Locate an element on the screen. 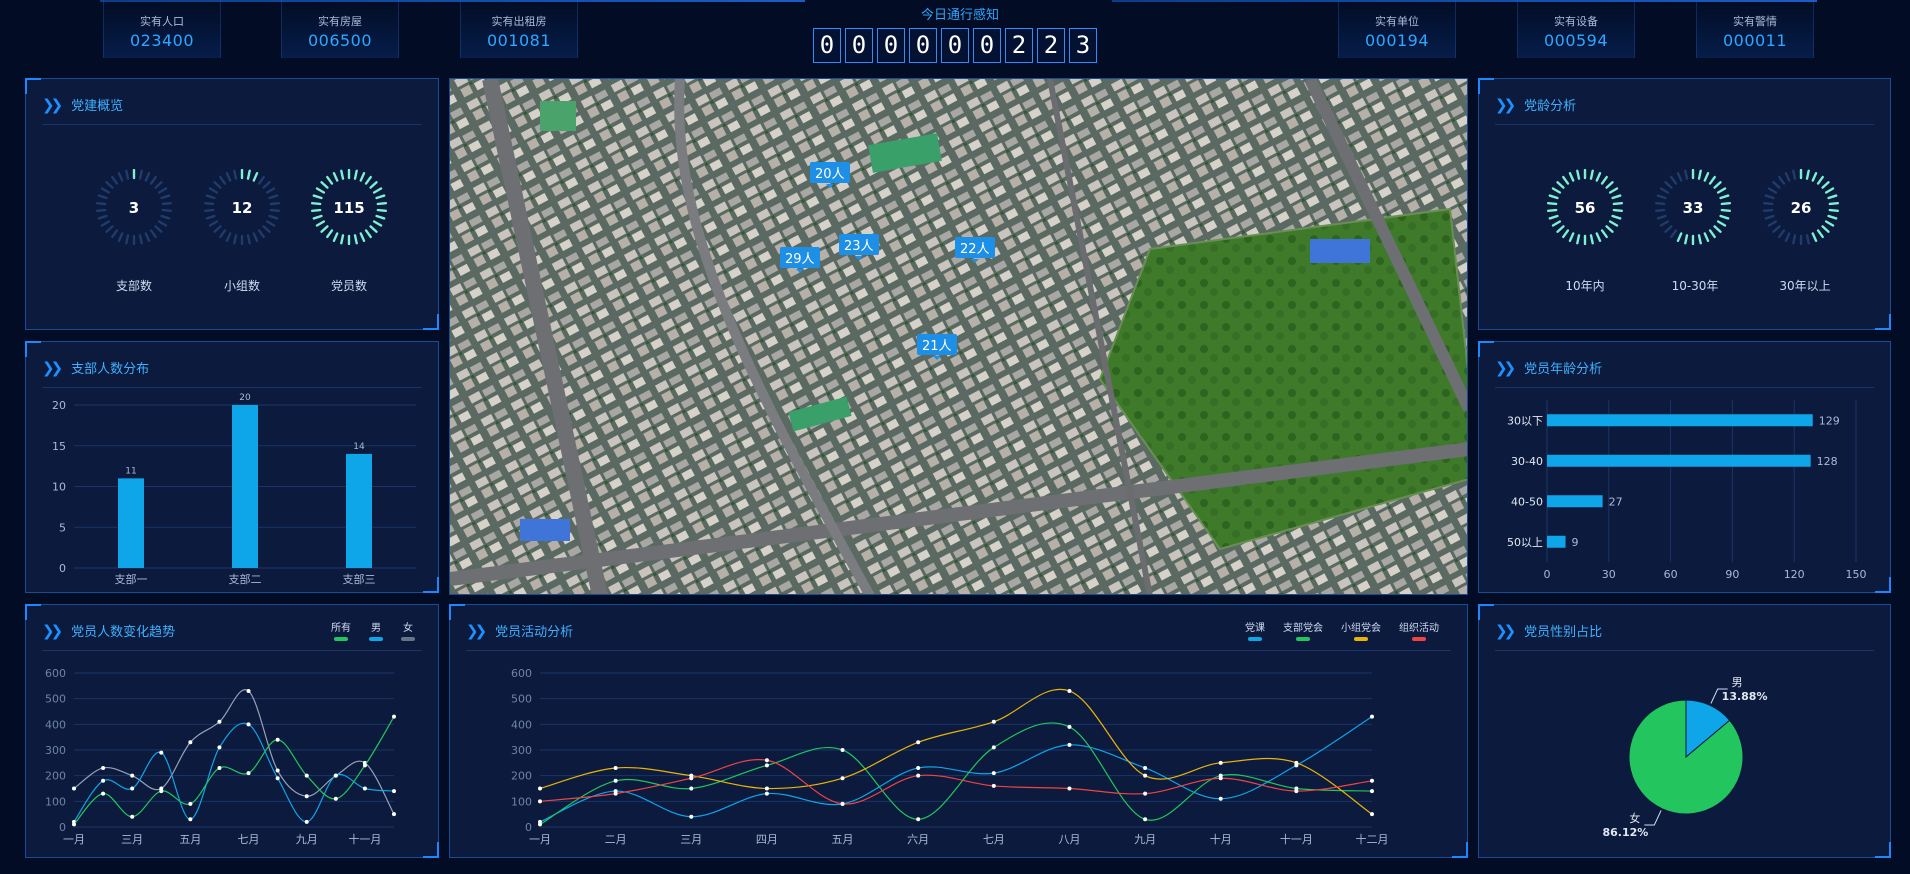 The width and height of the screenshot is (1910, 874). tick-label: 30 is located at coordinates (1609, 574).